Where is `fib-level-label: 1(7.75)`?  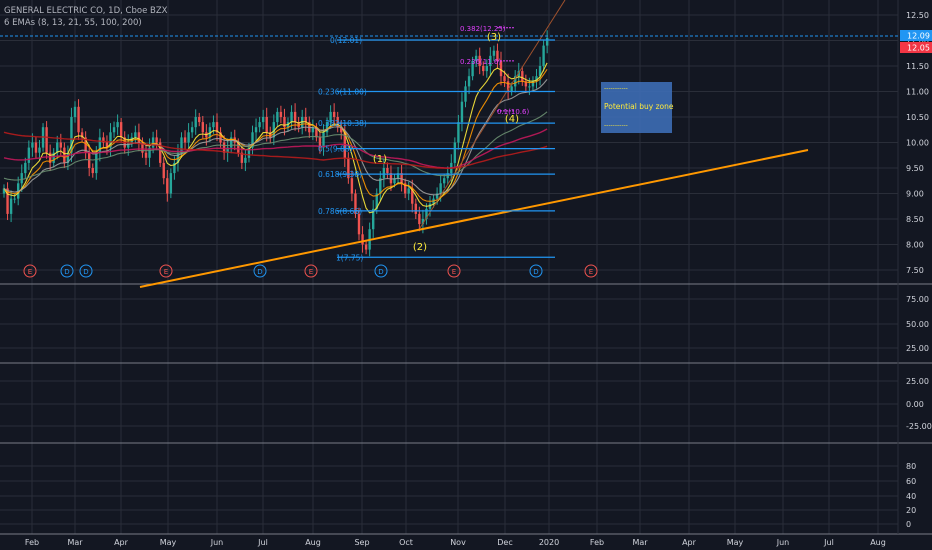
fib-level-label: 1(7.75) is located at coordinates (349, 257).